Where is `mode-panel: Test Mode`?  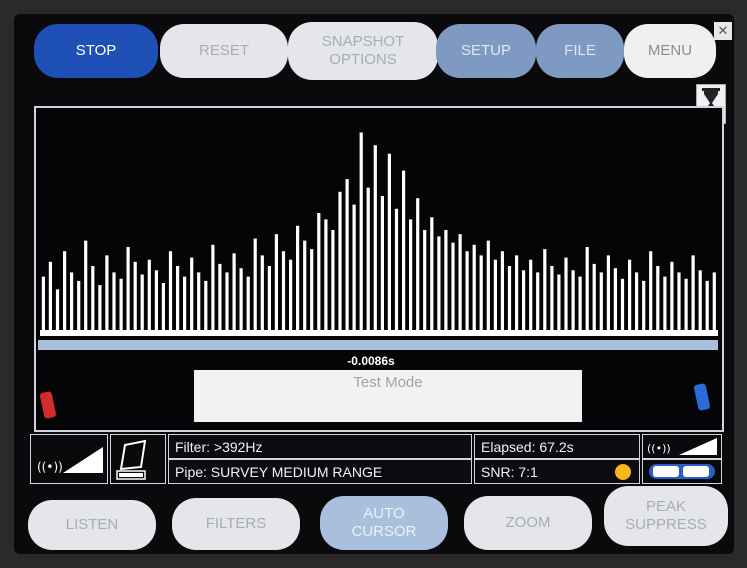
mode-panel: Test Mode is located at coordinates (388, 396).